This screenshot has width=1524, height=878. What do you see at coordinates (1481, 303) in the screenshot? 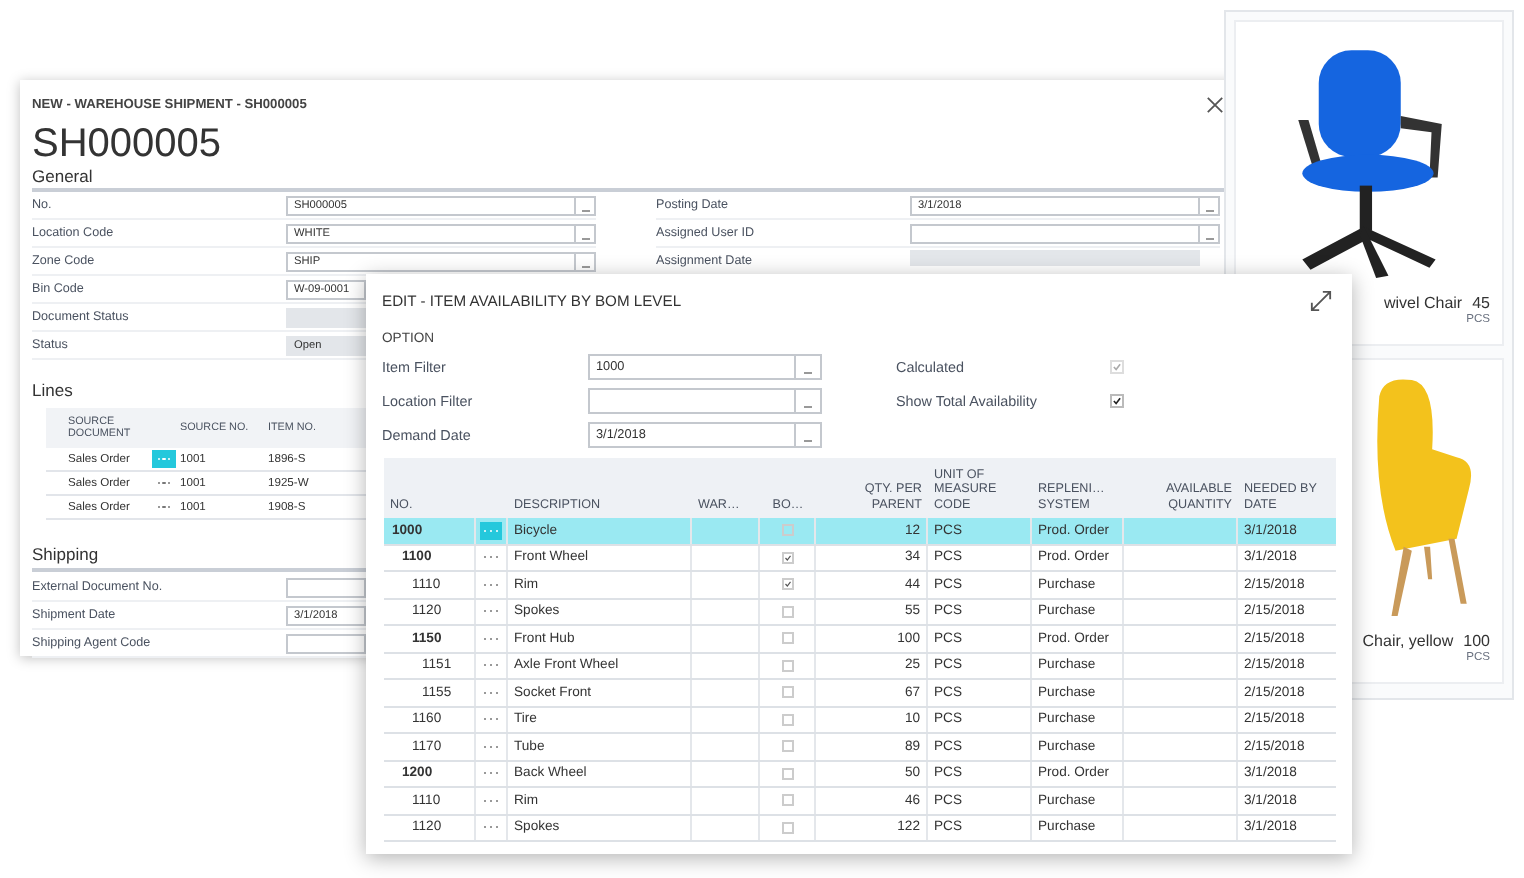
I see `item-quantity: 45` at bounding box center [1481, 303].